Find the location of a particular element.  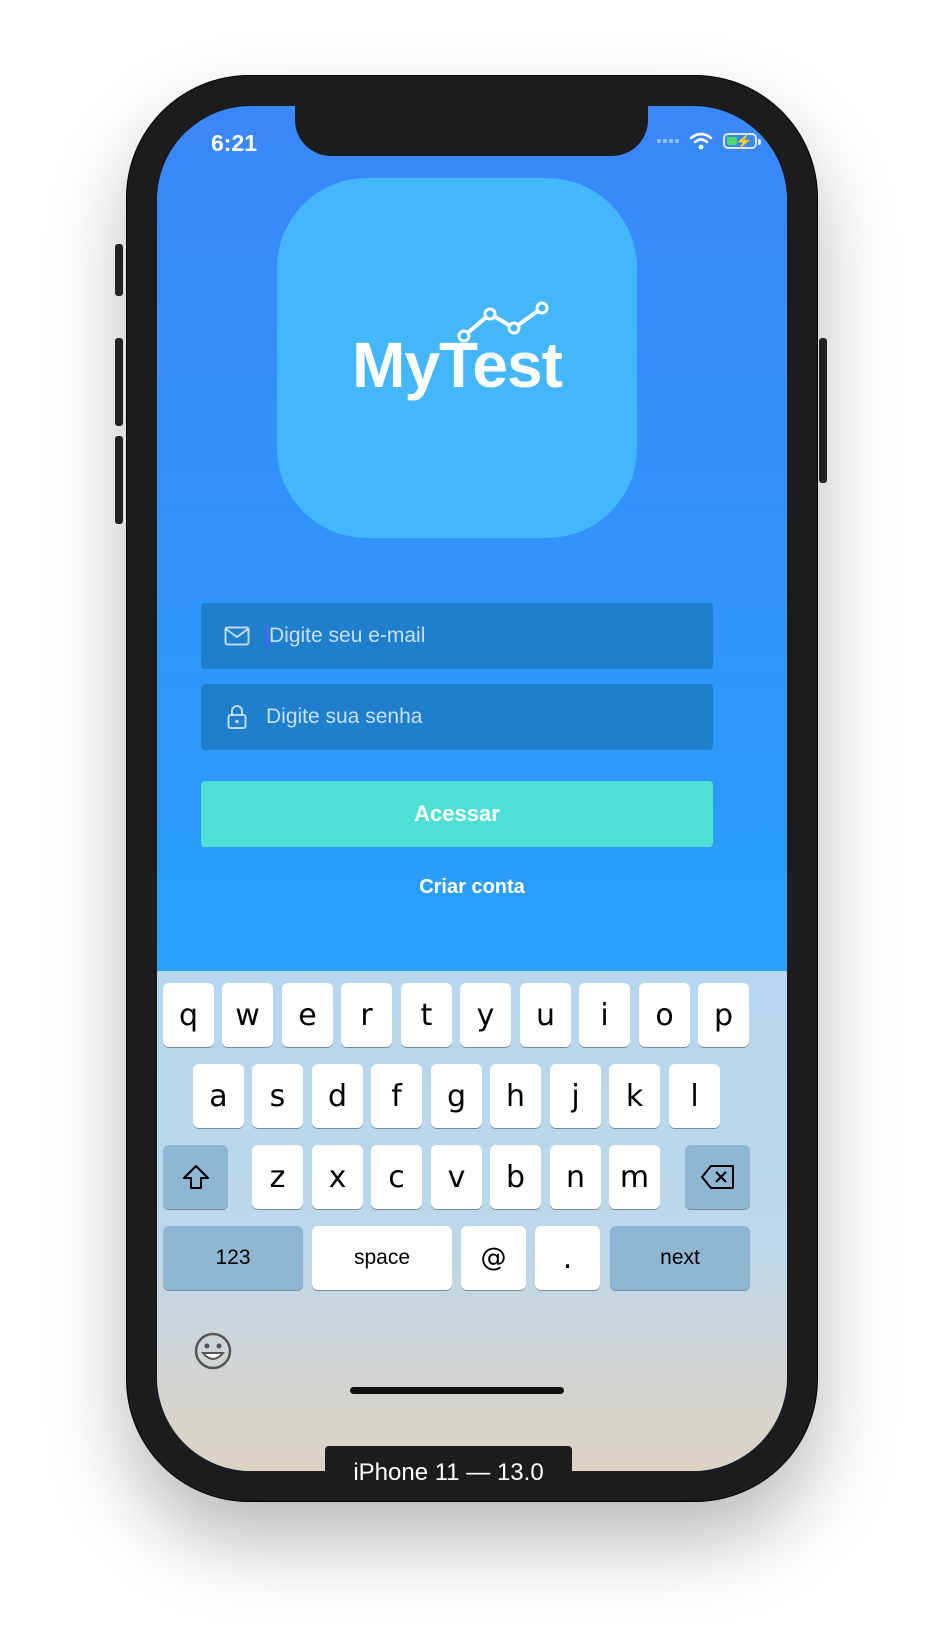

key-r: r is located at coordinates (366, 1015).